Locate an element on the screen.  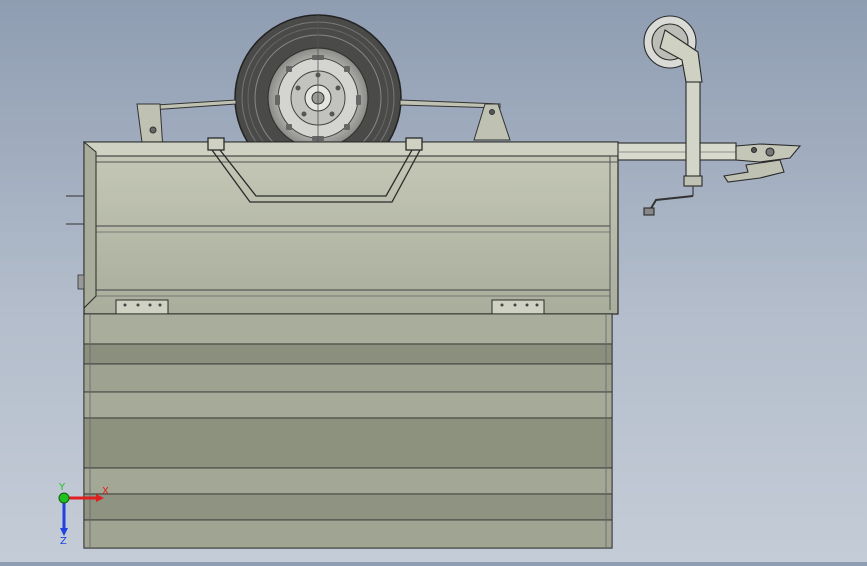
drawbar-assembly is located at coordinates (709, 162).